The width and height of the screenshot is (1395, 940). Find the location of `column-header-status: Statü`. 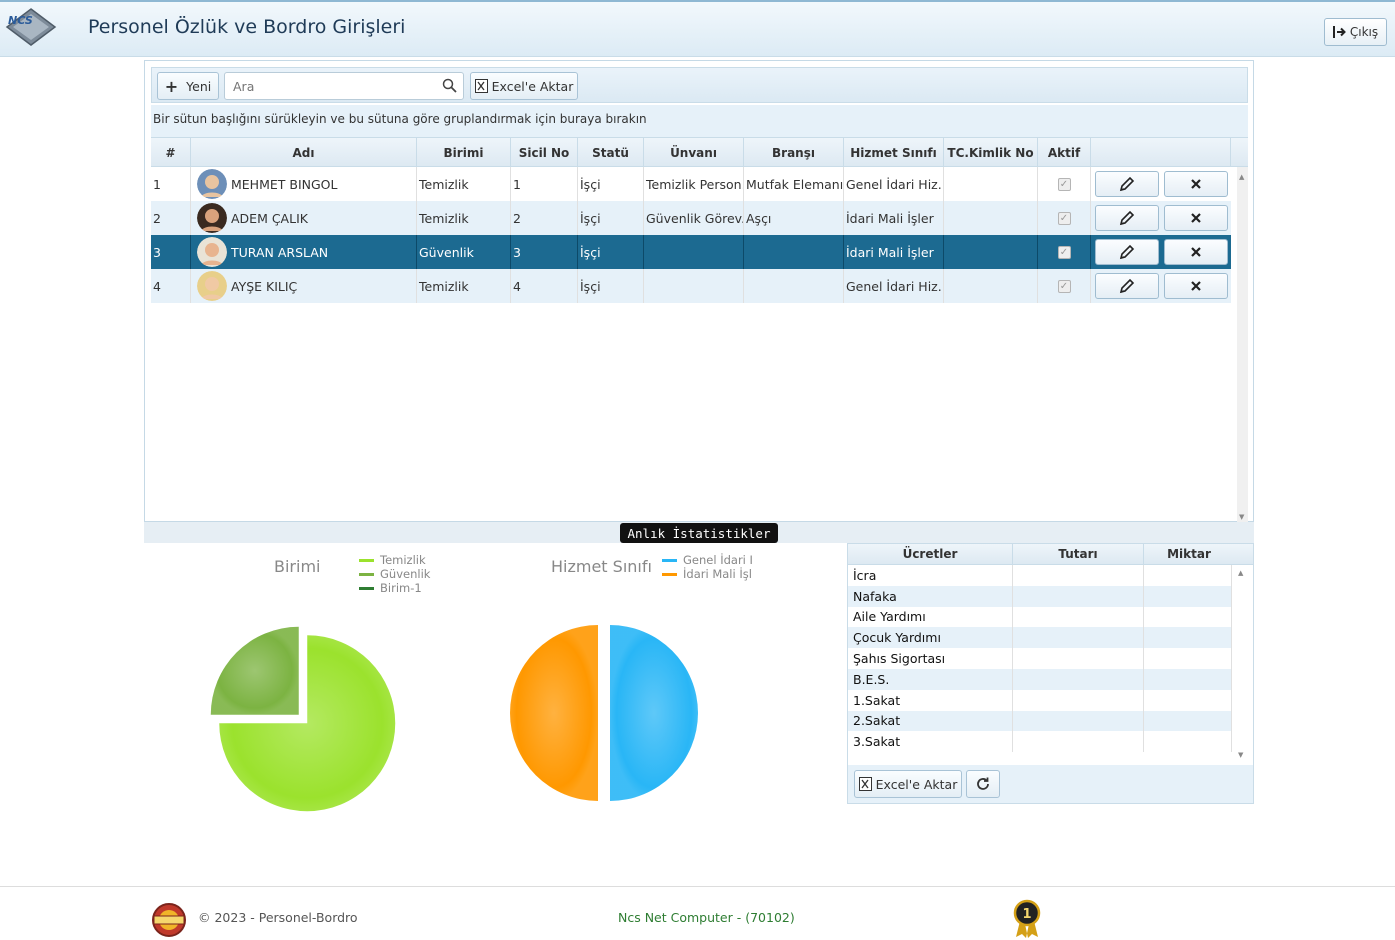

column-header-status: Statü is located at coordinates (611, 152).